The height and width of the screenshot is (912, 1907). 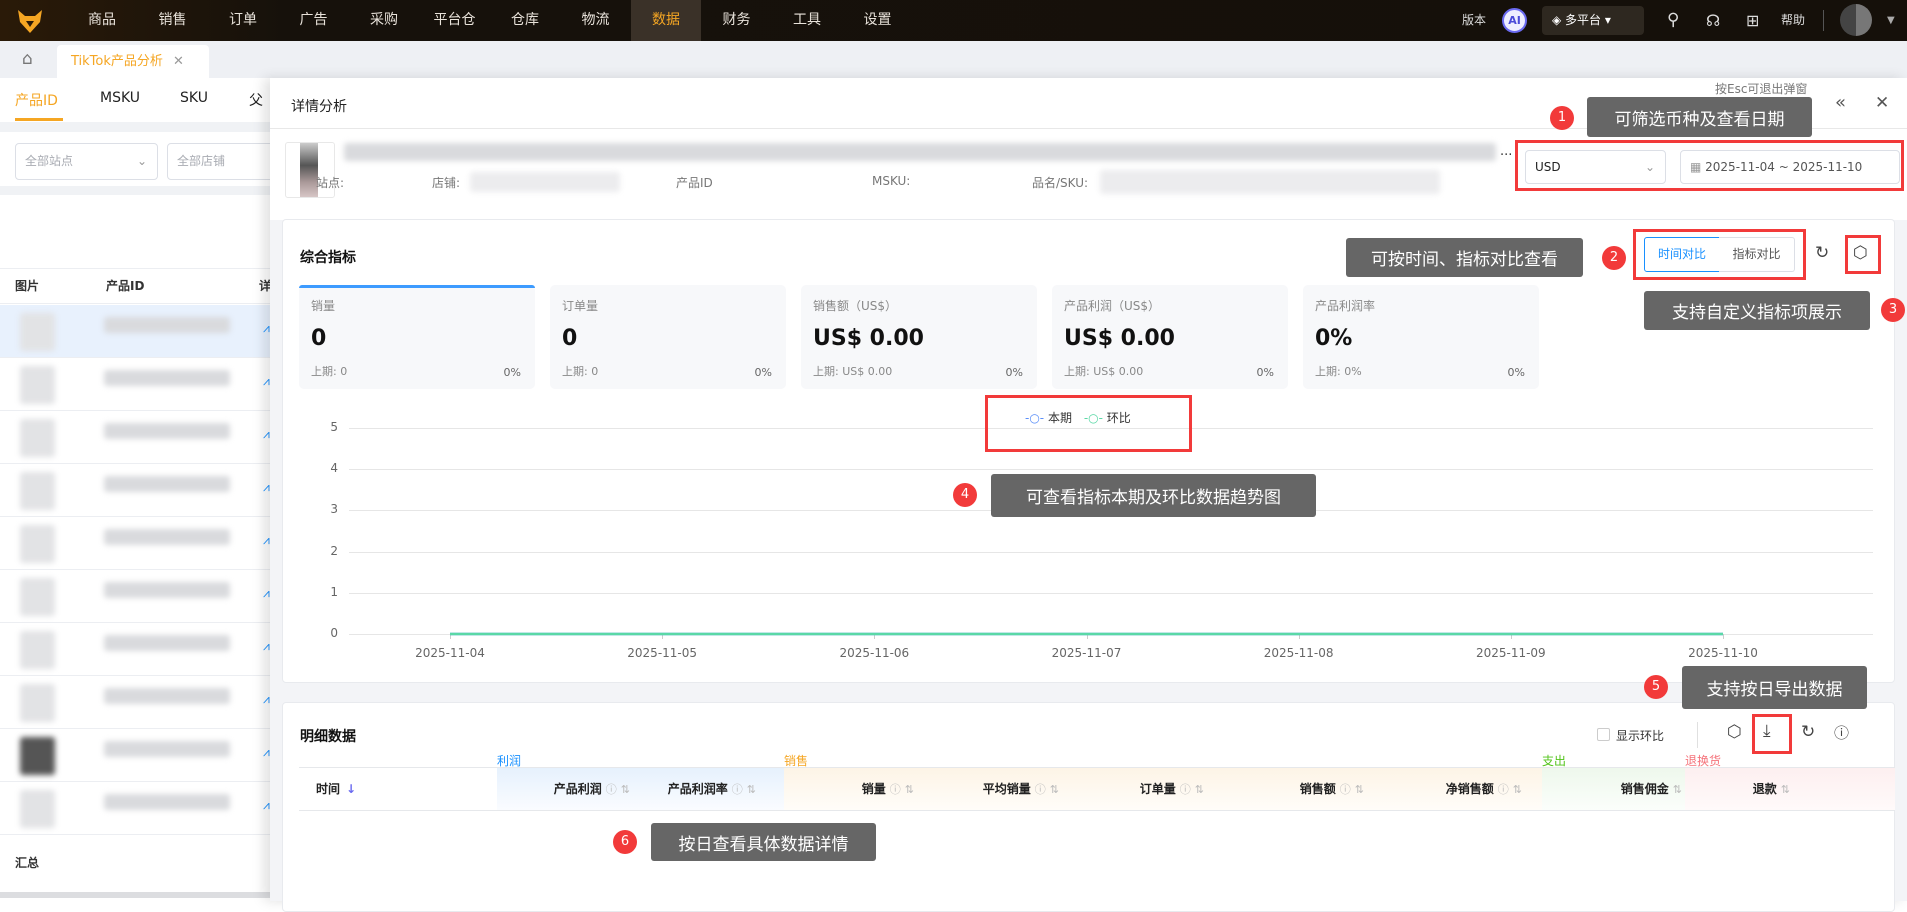 What do you see at coordinates (120, 98) in the screenshot?
I see `tab-msku: MSKU` at bounding box center [120, 98].